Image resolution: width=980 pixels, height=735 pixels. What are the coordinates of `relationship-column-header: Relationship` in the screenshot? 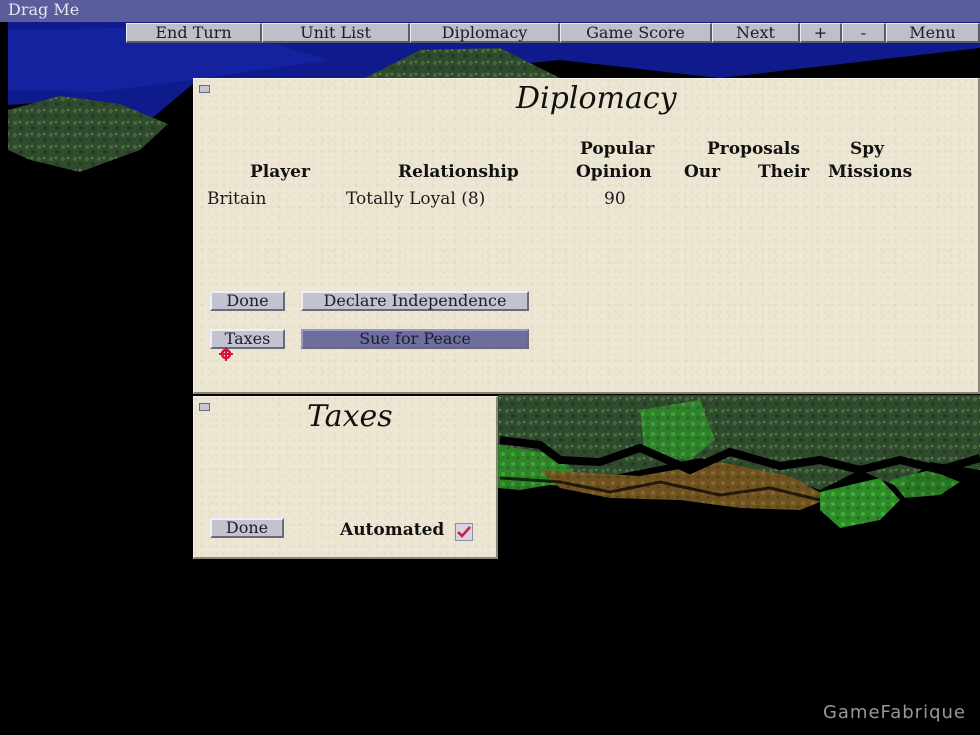 It's located at (458, 172).